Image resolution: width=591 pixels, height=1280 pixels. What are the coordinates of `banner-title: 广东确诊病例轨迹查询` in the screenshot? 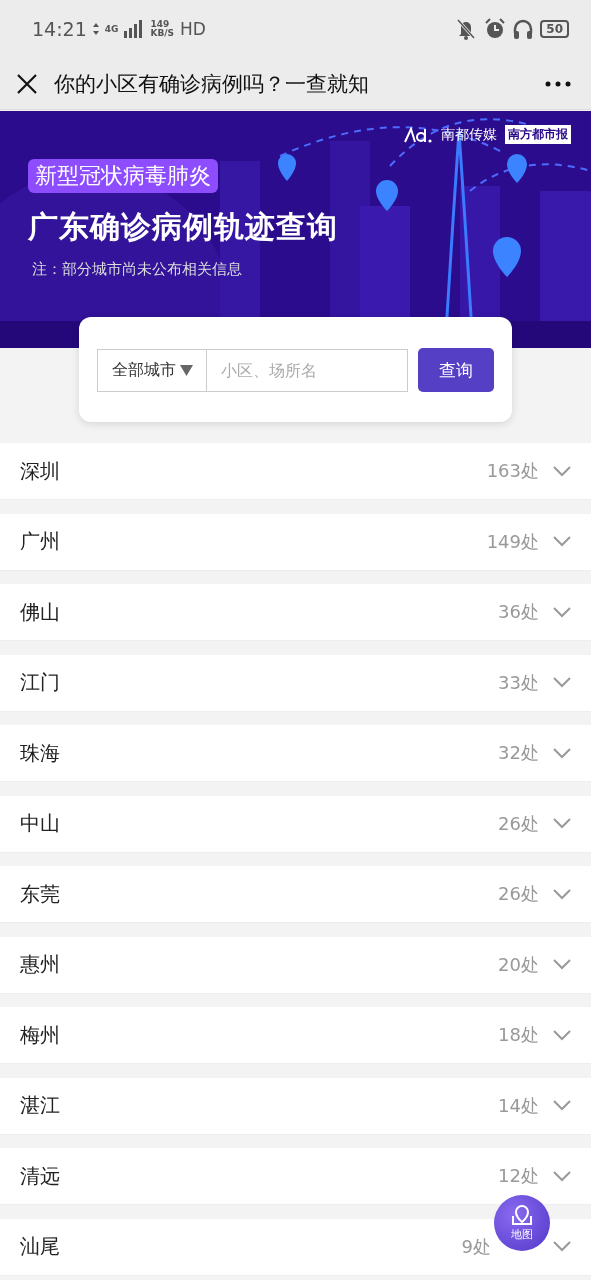 It's located at (183, 227).